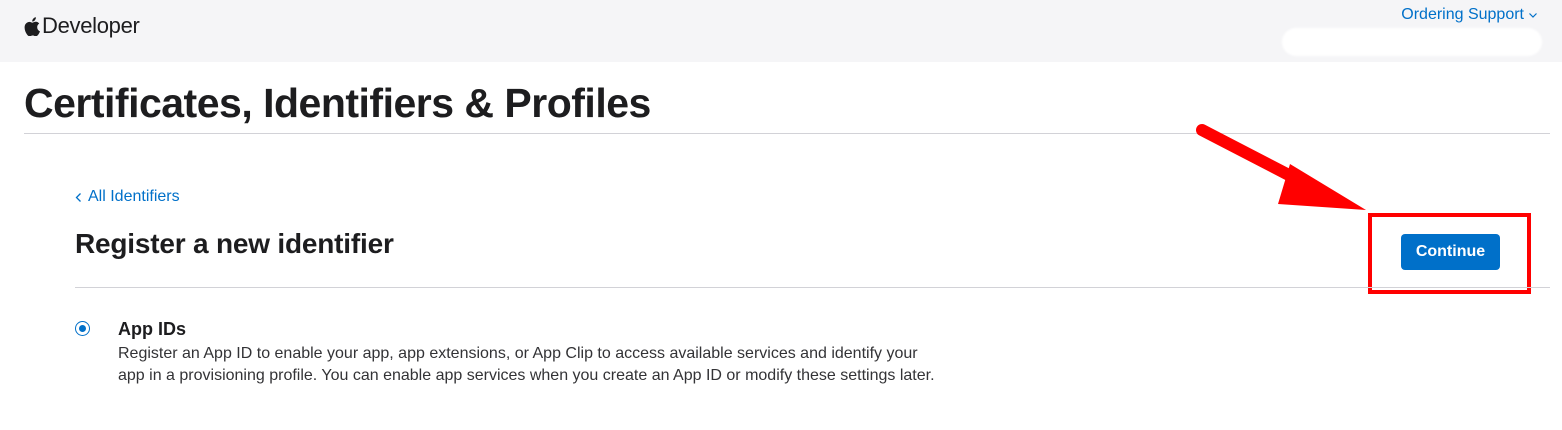  I want to click on redacted-account-area, so click(1412, 42).